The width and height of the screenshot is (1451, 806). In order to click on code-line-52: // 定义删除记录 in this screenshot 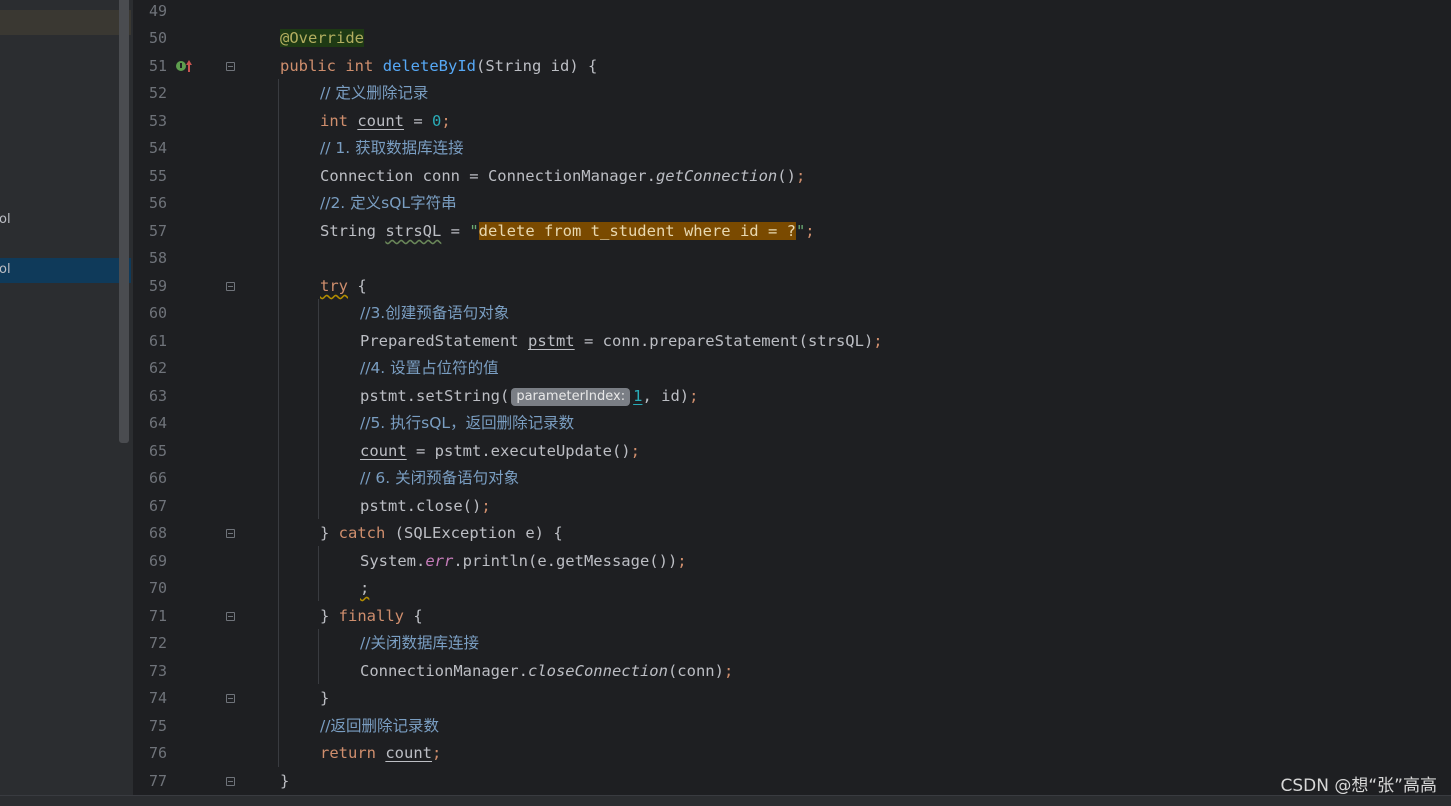, I will do `click(374, 93)`.